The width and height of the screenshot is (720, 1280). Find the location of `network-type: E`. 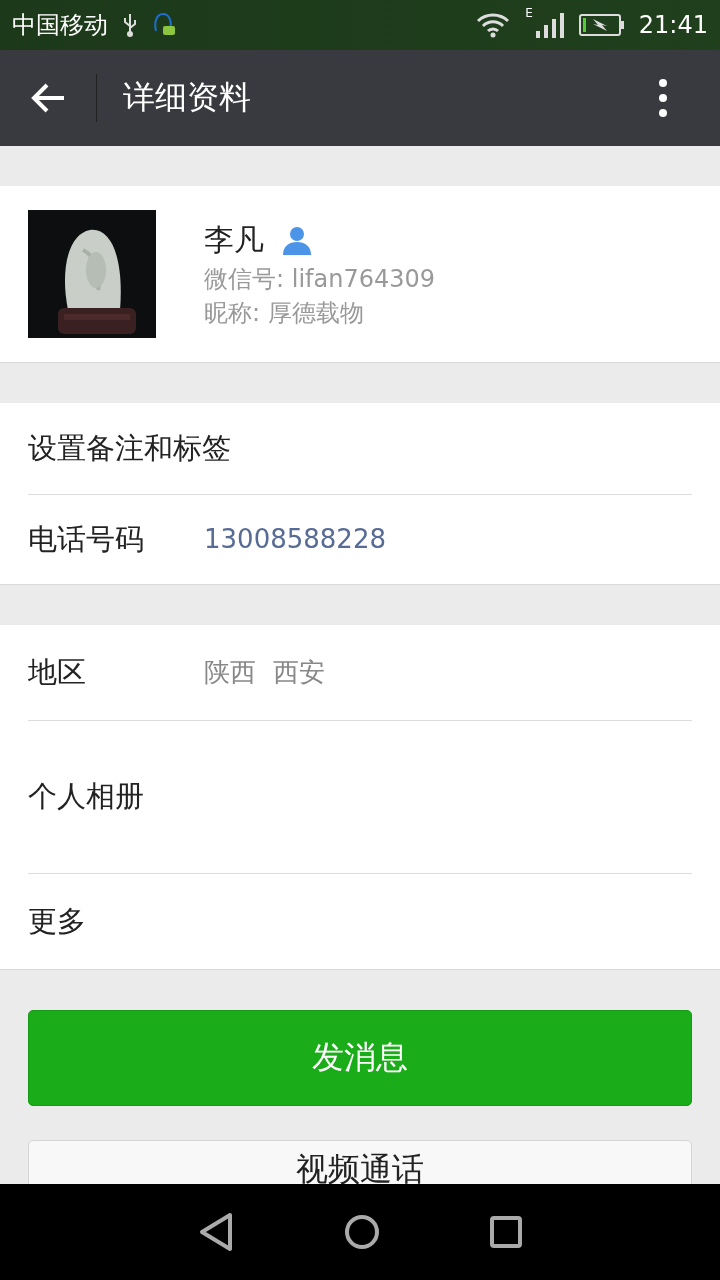

network-type: E is located at coordinates (529, 13).